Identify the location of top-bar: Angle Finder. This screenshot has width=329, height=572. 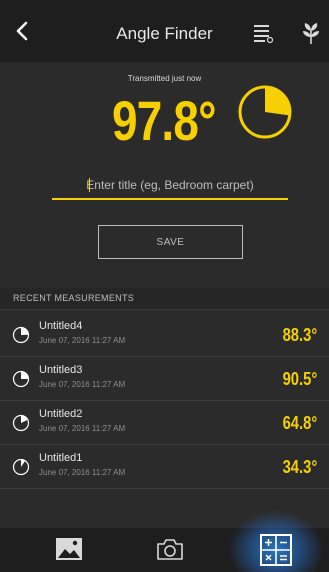
(164, 31).